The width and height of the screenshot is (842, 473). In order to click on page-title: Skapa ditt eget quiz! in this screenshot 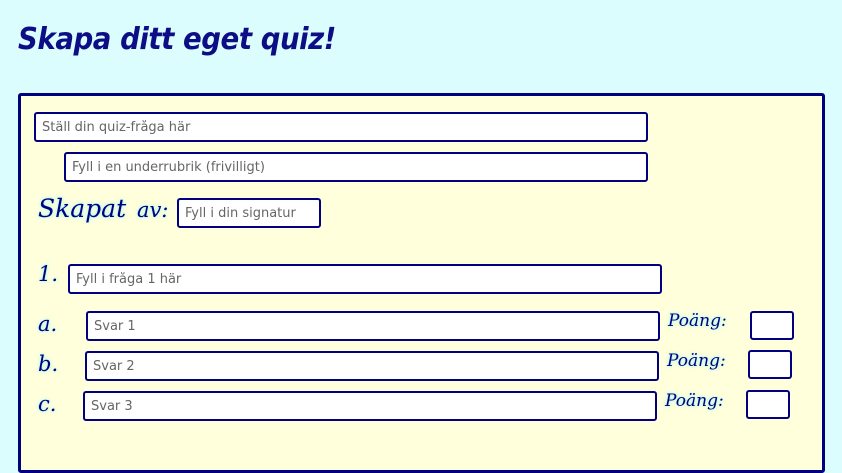, I will do `click(177, 39)`.